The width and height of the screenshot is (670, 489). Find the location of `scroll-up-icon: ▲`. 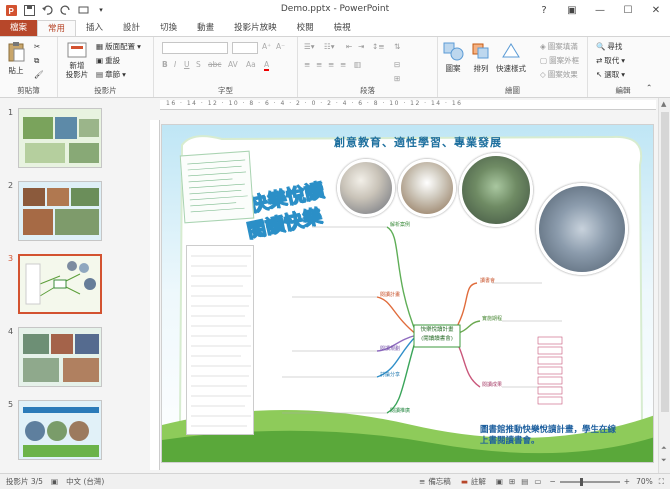

scroll-up-icon: ▲ is located at coordinates (663, 104).